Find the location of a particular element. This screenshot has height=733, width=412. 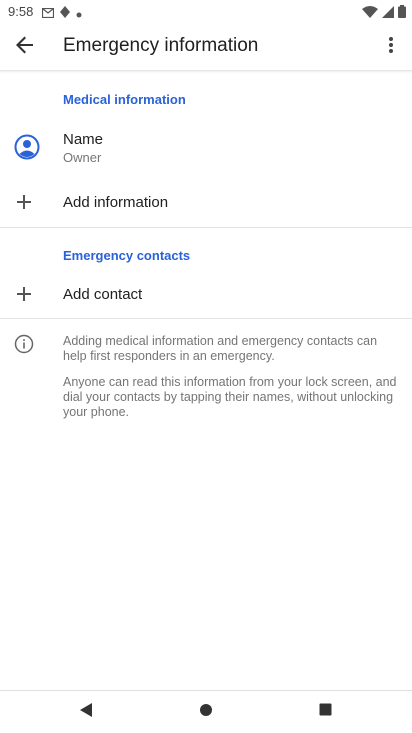

back-triangle-icon is located at coordinates (86, 712).